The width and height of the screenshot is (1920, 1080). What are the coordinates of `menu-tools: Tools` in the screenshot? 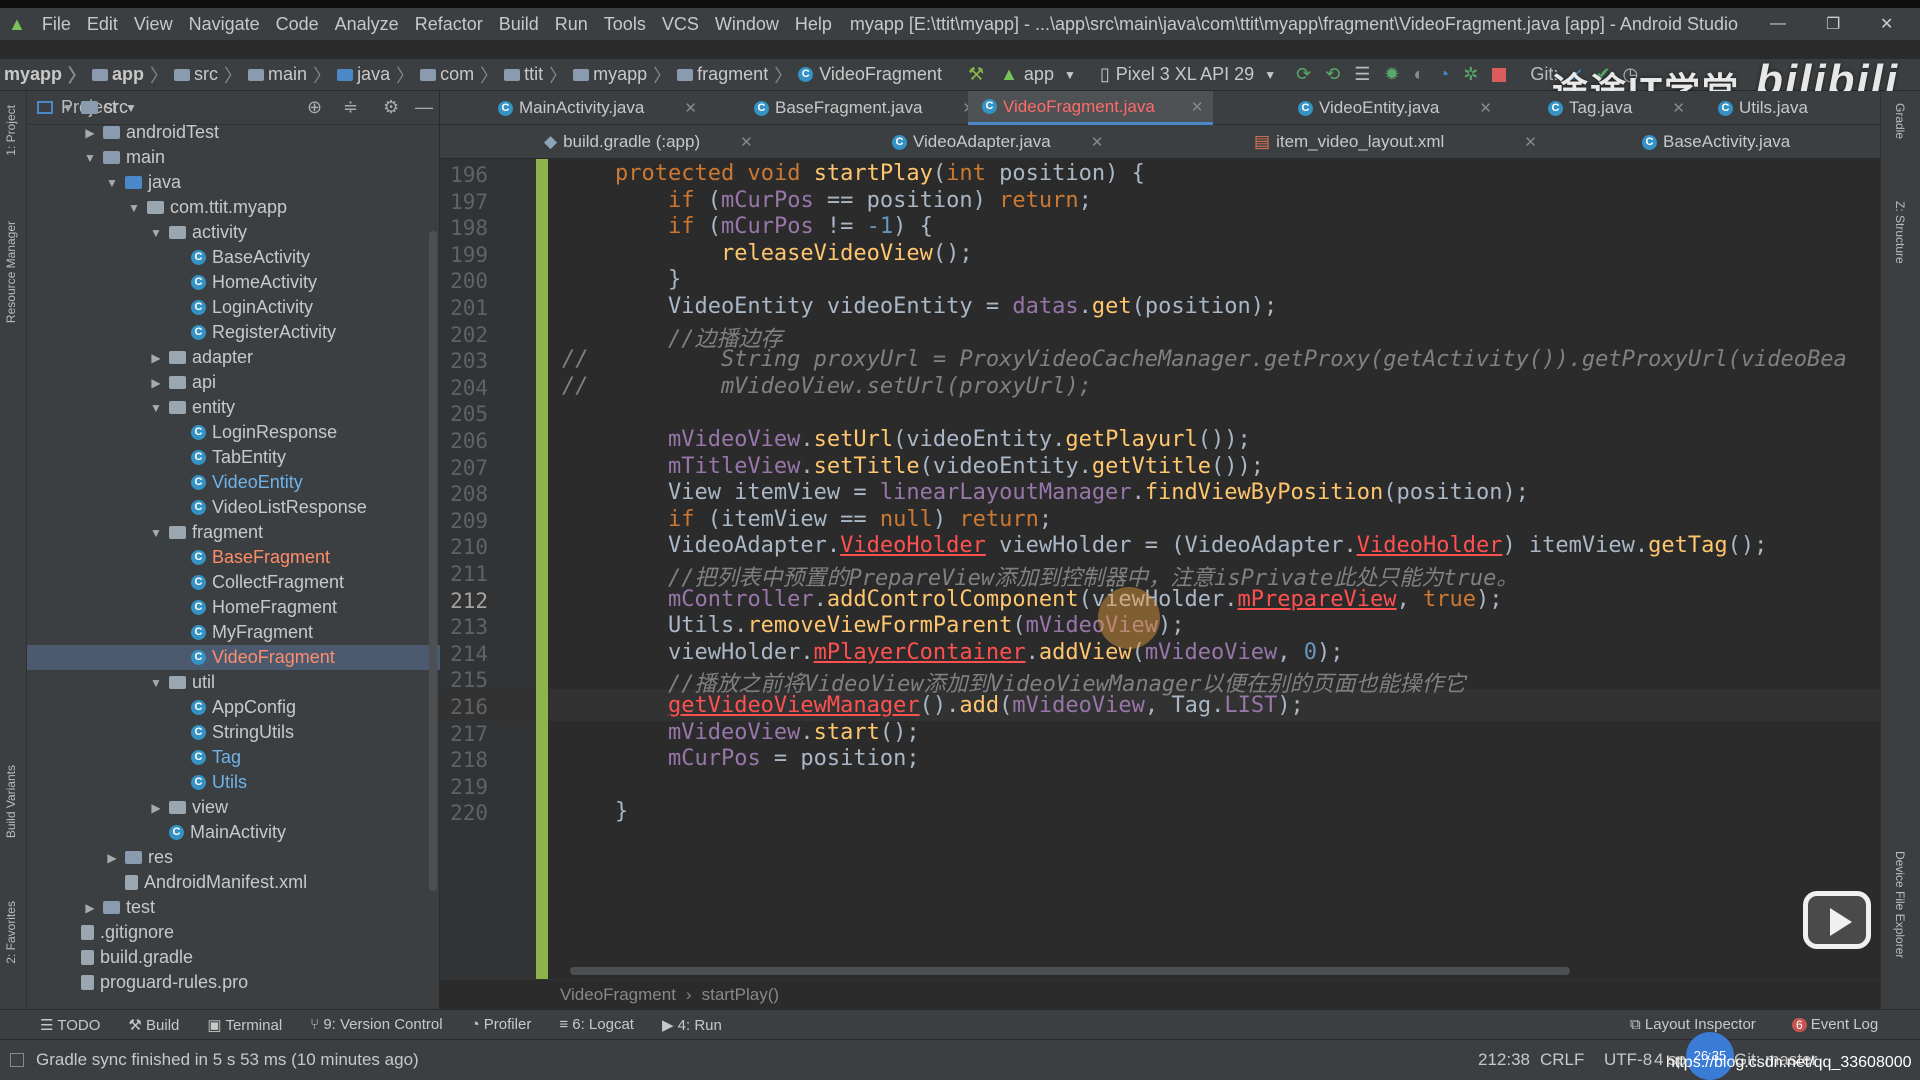 It's located at (625, 24).